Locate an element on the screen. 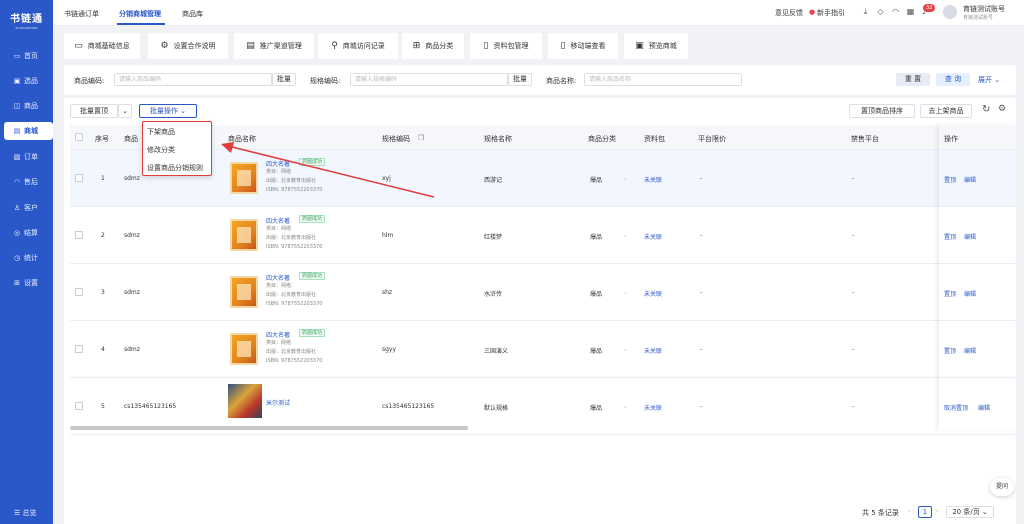 The height and width of the screenshot is (524, 1024). batch-ops-button: 批量操作 ⌄ is located at coordinates (168, 111).